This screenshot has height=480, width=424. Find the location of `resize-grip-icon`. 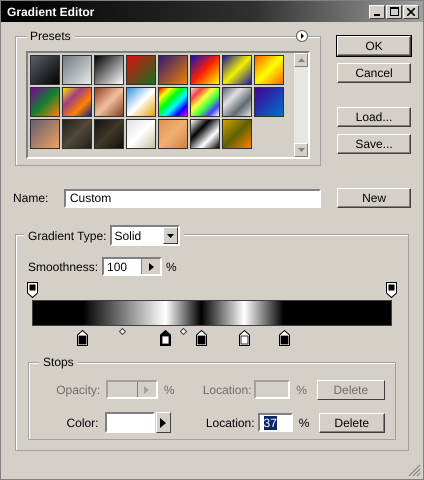

resize-grip-icon is located at coordinates (414, 470).